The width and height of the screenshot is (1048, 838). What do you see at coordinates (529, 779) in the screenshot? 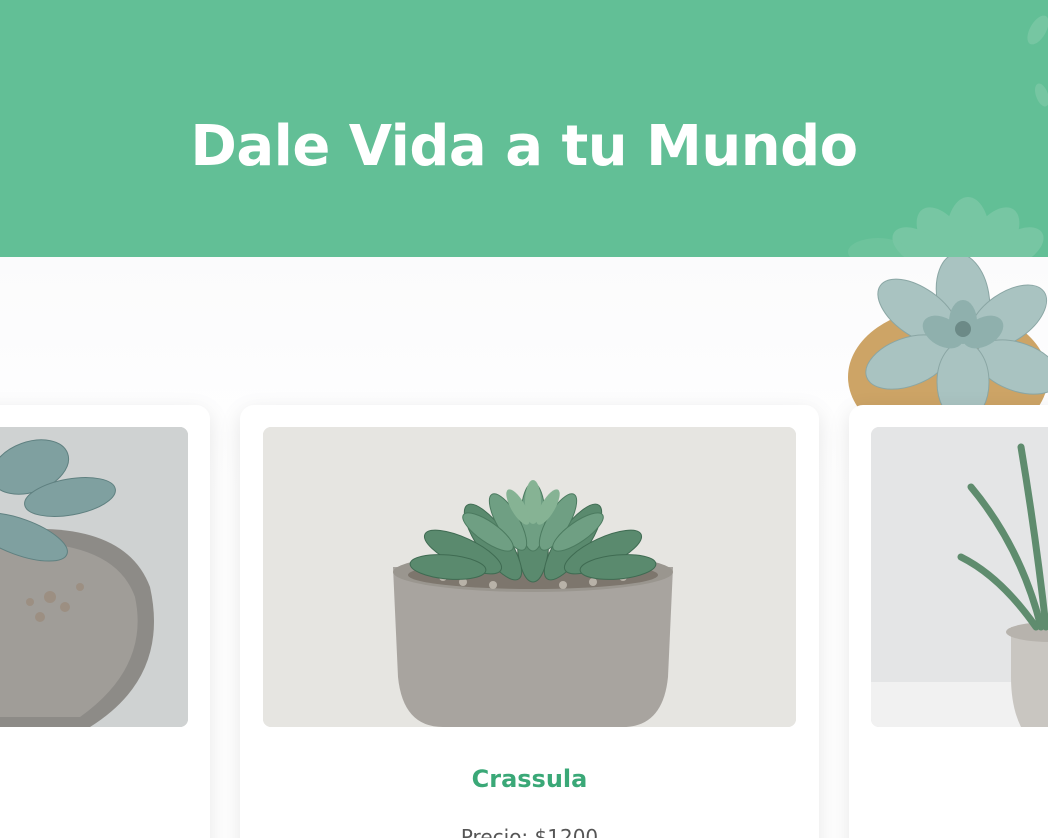
I see `product-name: Crassula` at bounding box center [529, 779].